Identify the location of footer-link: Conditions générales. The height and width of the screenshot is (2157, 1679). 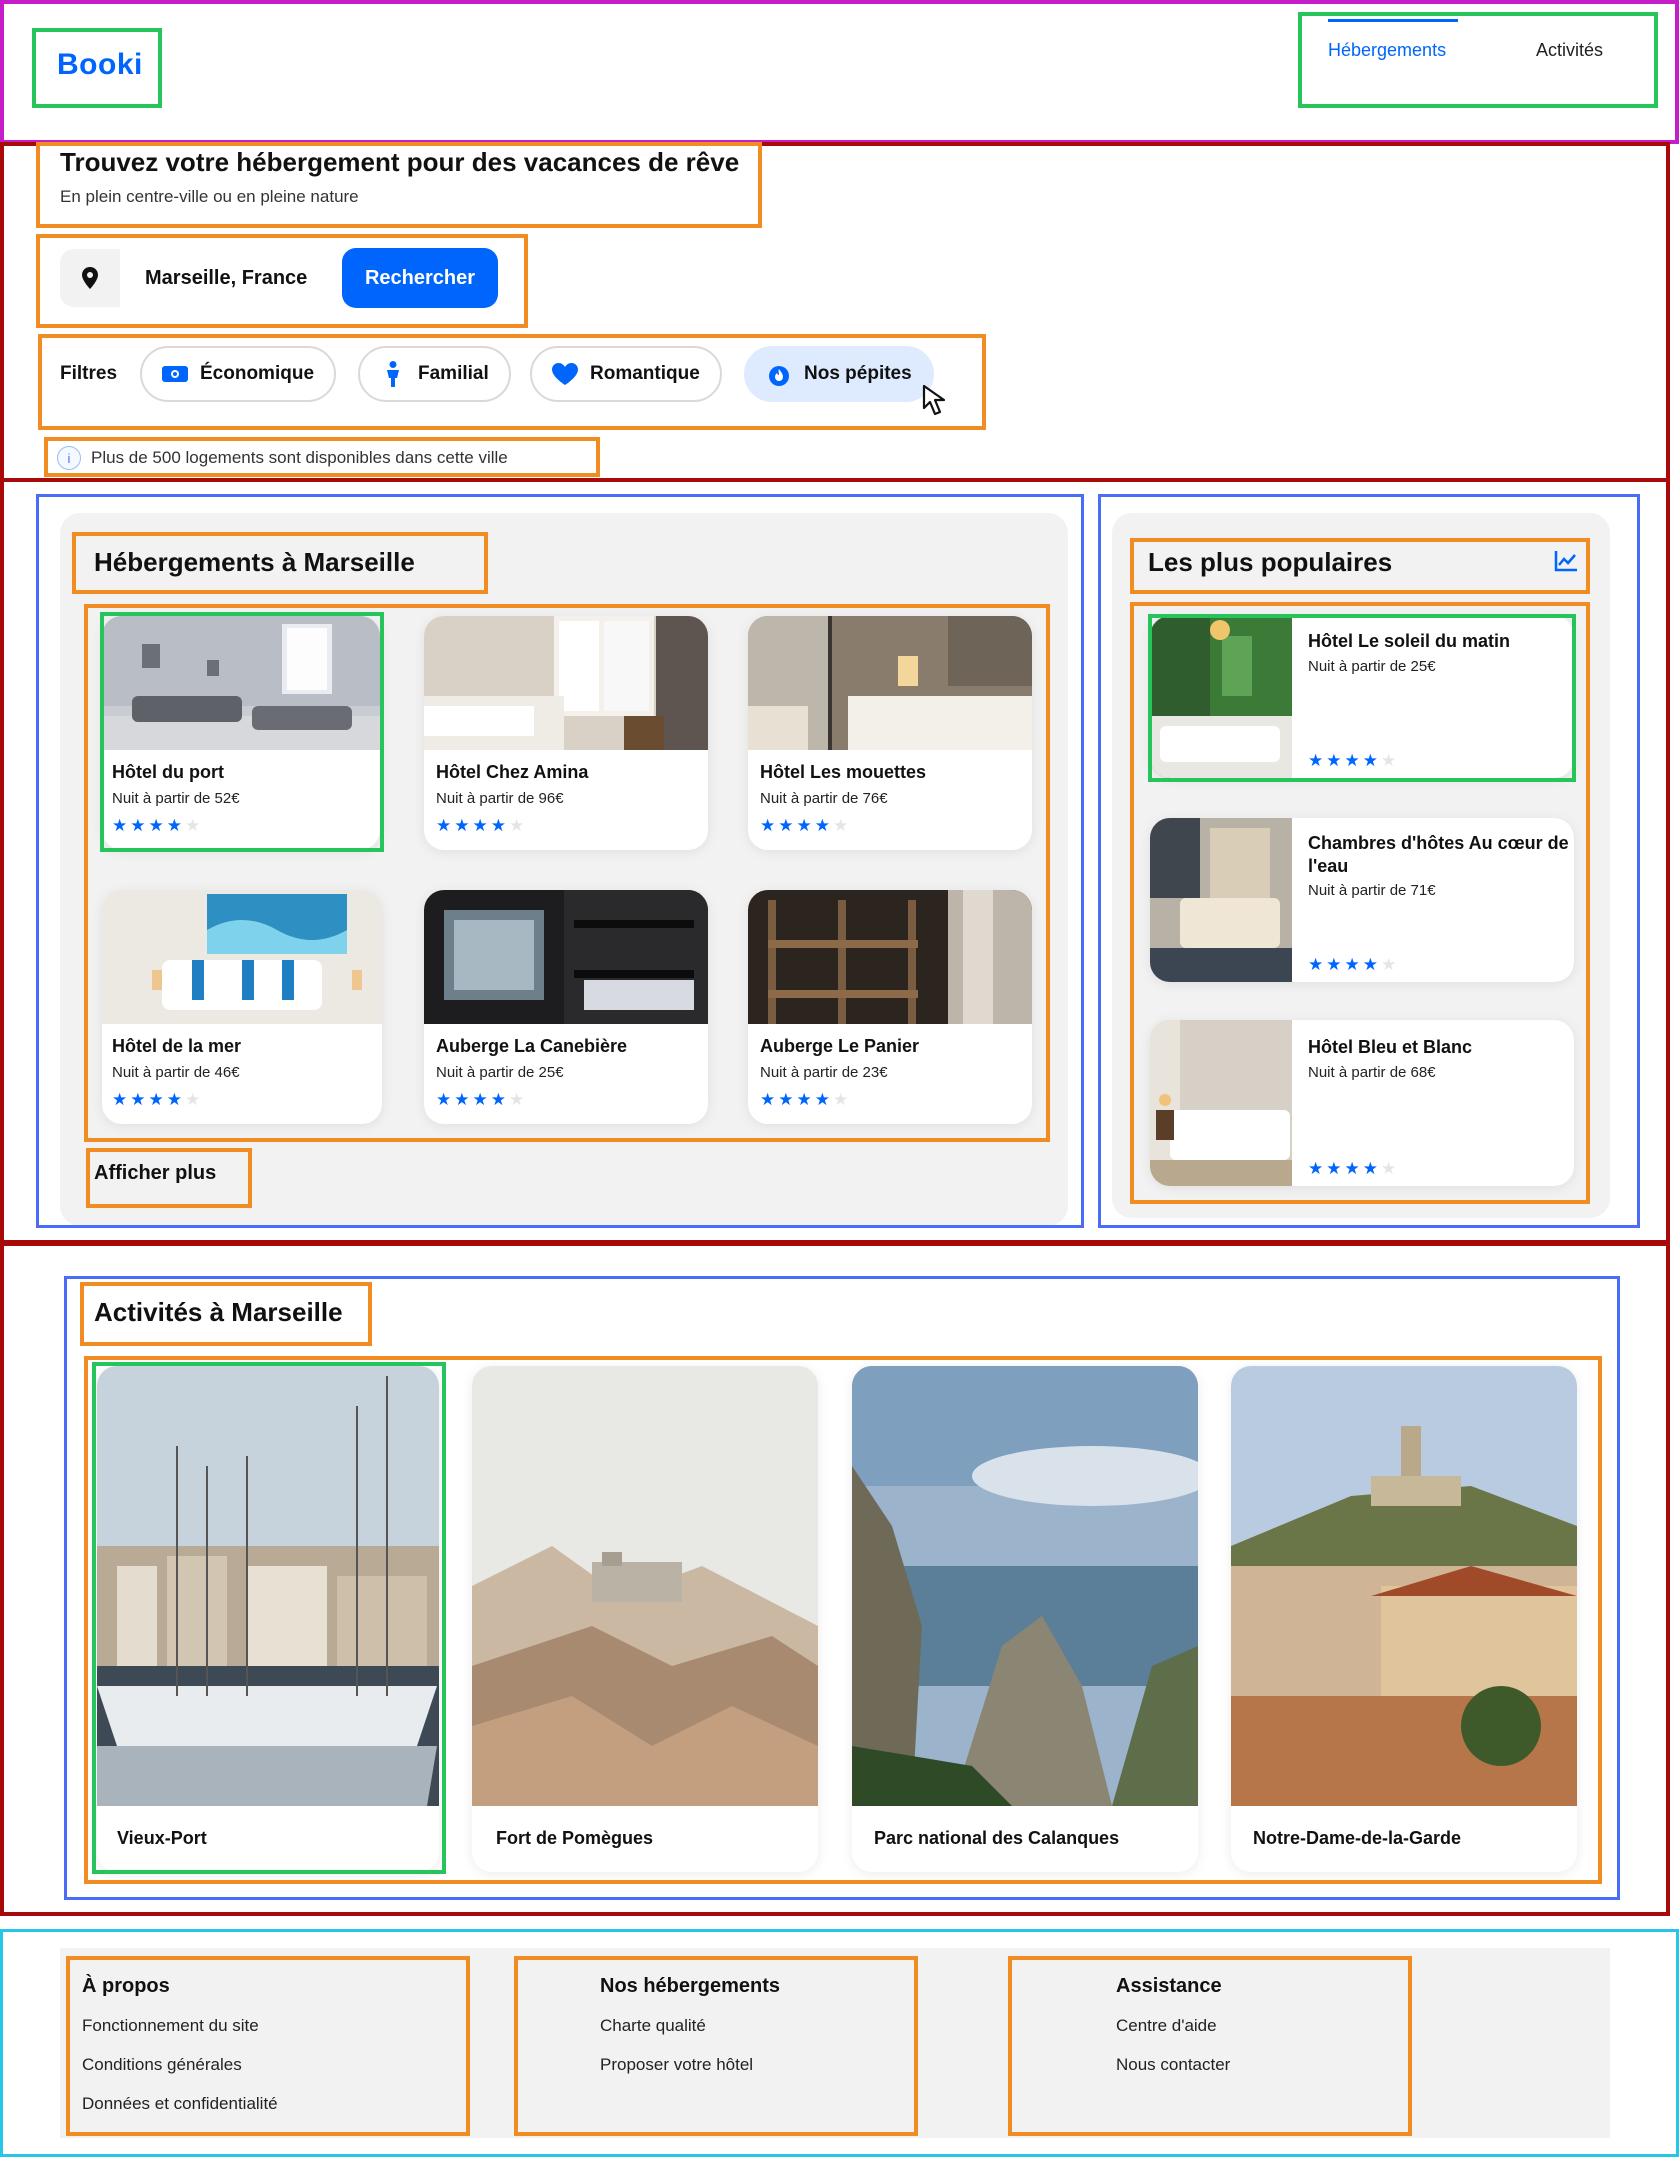
(162, 2065).